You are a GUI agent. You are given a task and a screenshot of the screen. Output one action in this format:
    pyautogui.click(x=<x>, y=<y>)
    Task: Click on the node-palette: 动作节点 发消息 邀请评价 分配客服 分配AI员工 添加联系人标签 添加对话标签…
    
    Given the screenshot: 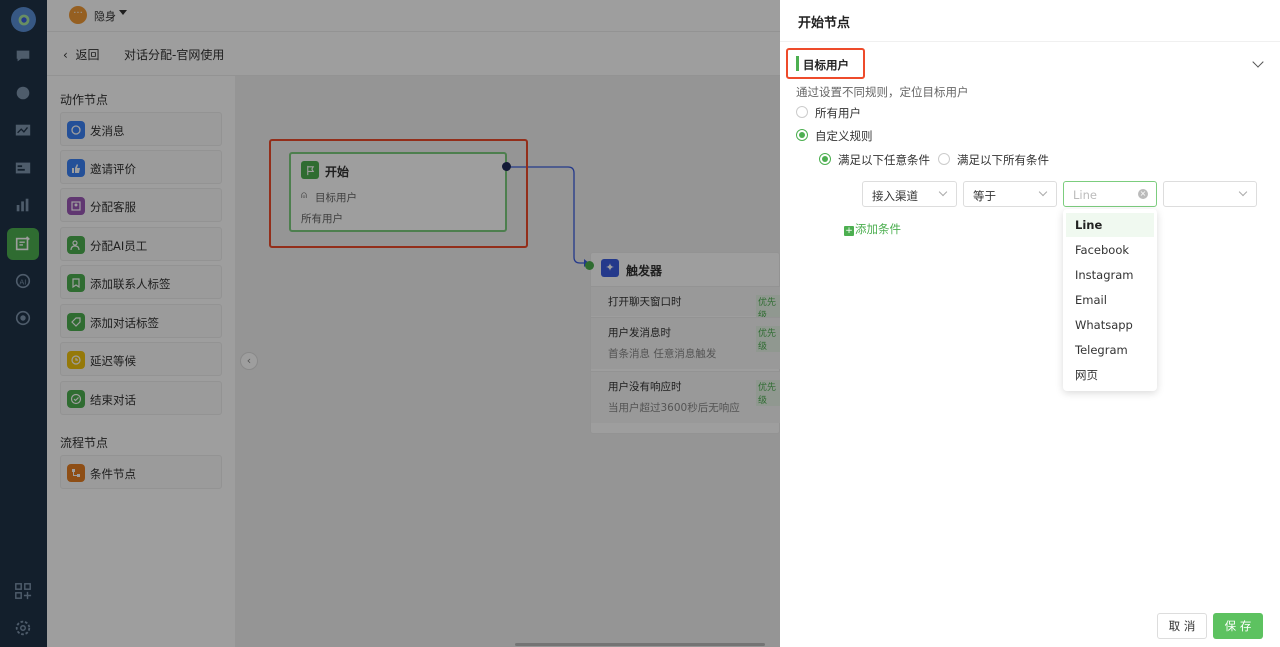 What is the action you would take?
    pyautogui.click(x=141, y=361)
    